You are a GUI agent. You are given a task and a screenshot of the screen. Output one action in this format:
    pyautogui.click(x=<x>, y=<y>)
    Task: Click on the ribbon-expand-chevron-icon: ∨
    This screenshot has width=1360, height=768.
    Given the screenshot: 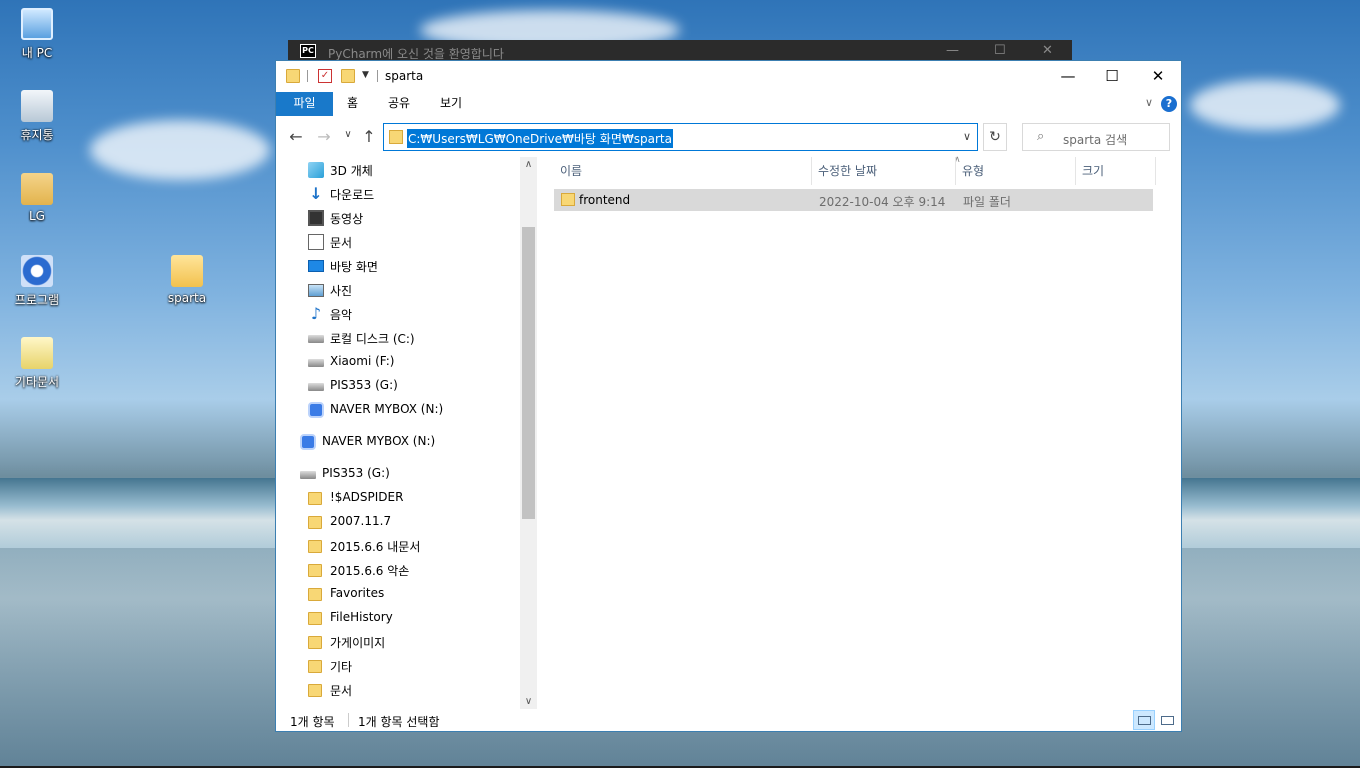 What is the action you would take?
    pyautogui.click(x=1149, y=102)
    